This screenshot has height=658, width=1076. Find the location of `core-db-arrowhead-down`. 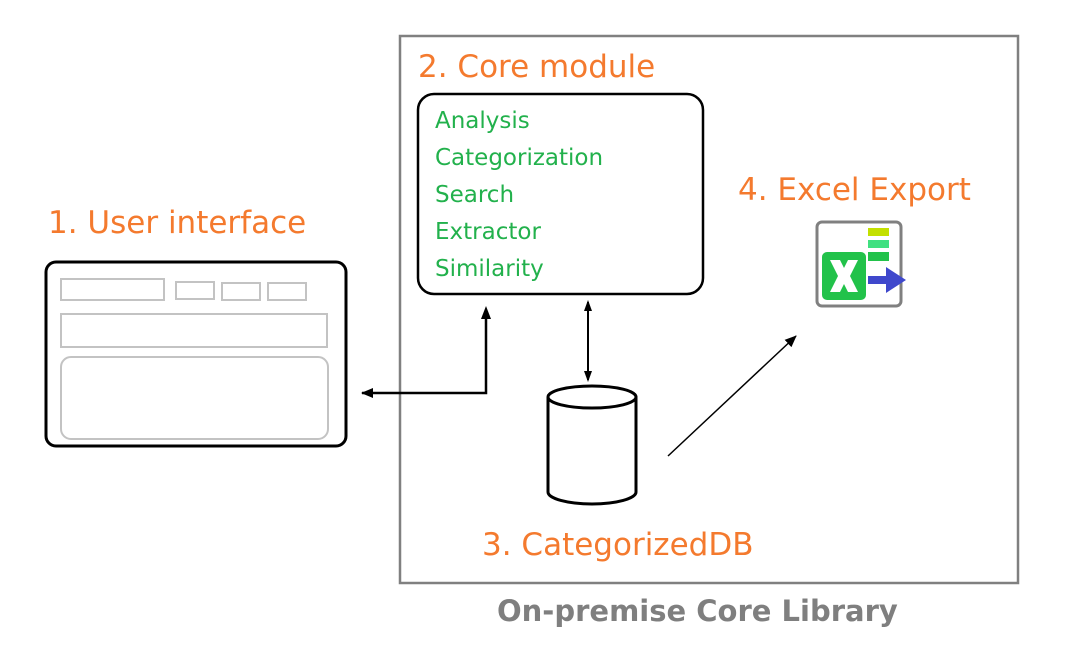

core-db-arrowhead-down is located at coordinates (588, 376).